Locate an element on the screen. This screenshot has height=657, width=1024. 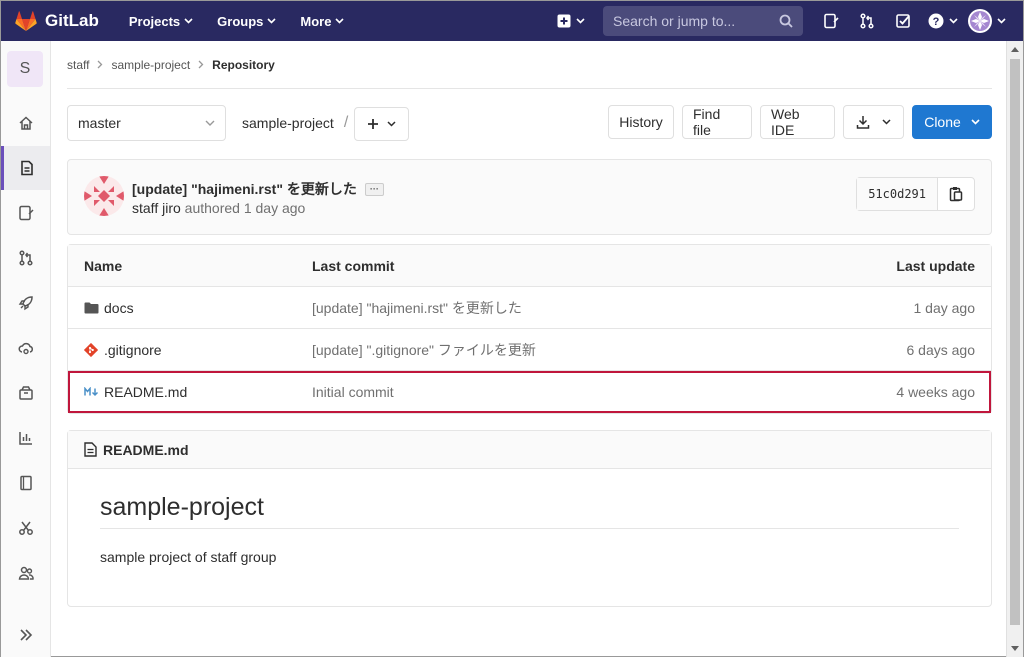
web-ide-button: Web IDE is located at coordinates (797, 122).